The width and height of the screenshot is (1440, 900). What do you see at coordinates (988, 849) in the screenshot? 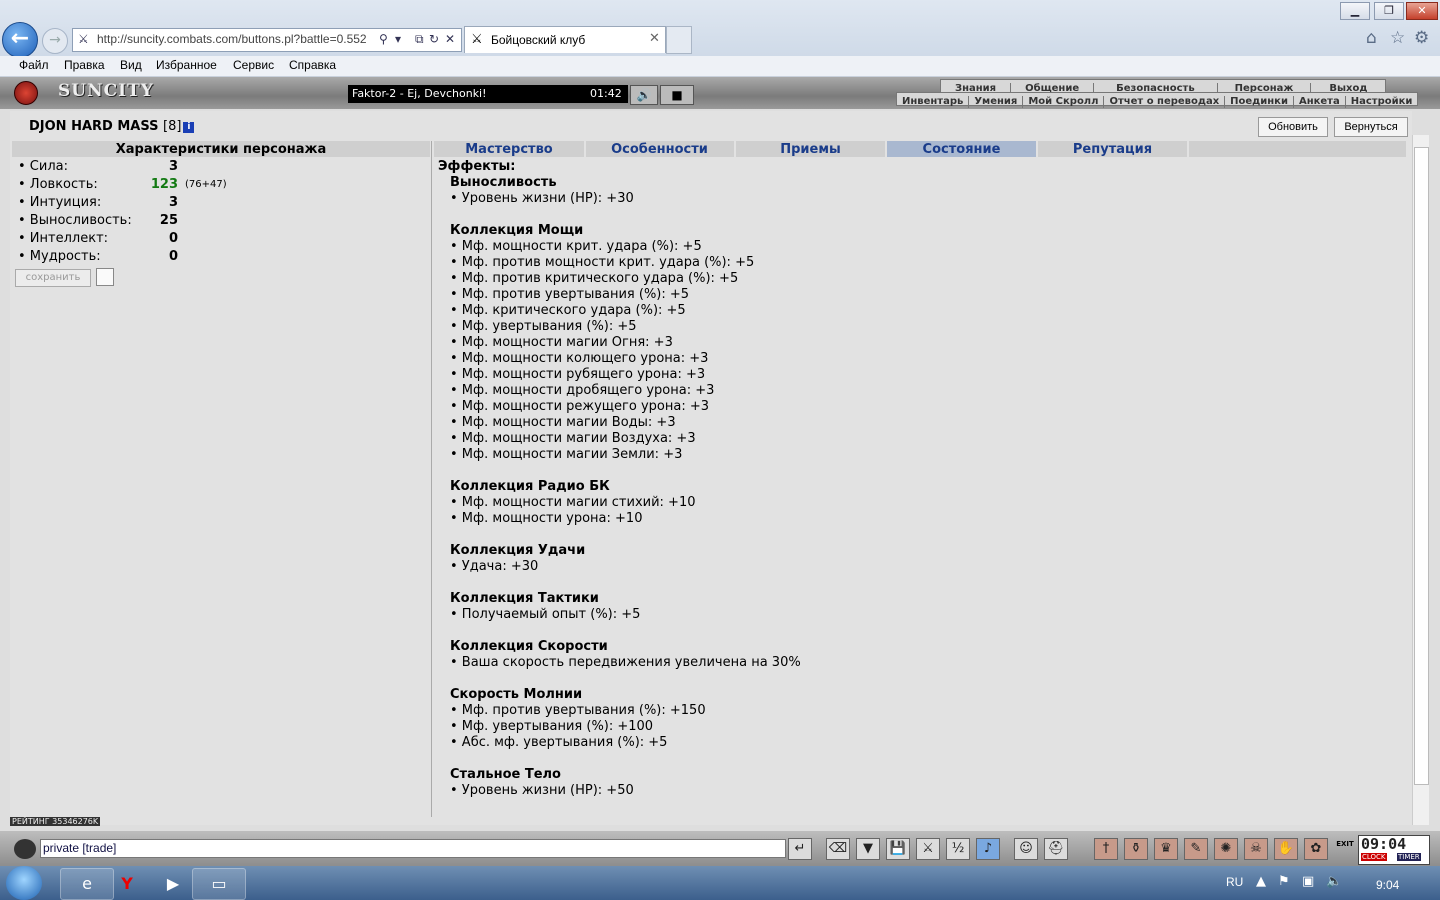
I see `music-icon: ♪` at bounding box center [988, 849].